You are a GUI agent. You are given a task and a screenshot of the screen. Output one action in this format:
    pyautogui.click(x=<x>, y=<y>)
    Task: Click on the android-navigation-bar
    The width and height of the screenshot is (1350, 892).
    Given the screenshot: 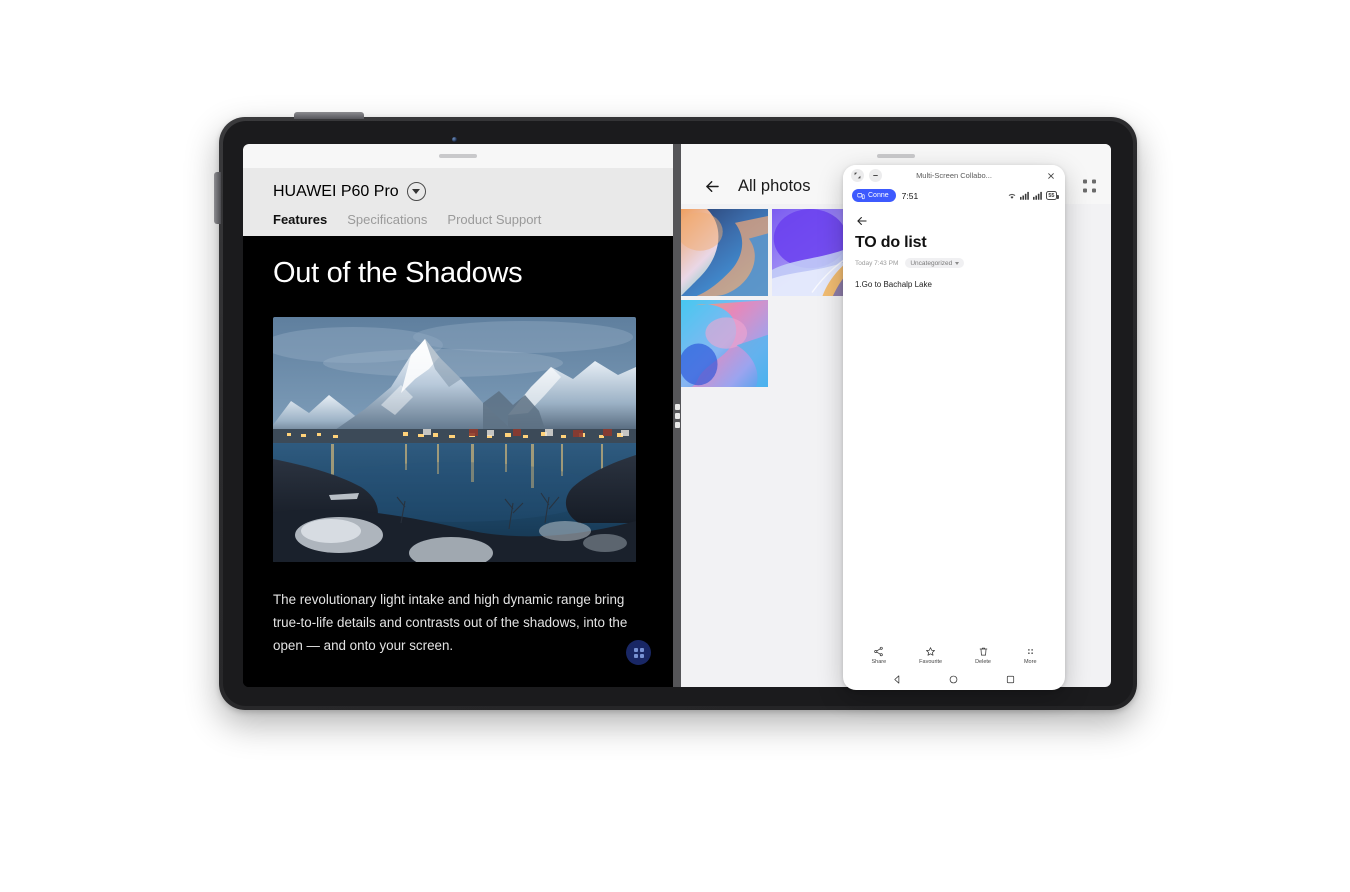 What is the action you would take?
    pyautogui.click(x=954, y=679)
    